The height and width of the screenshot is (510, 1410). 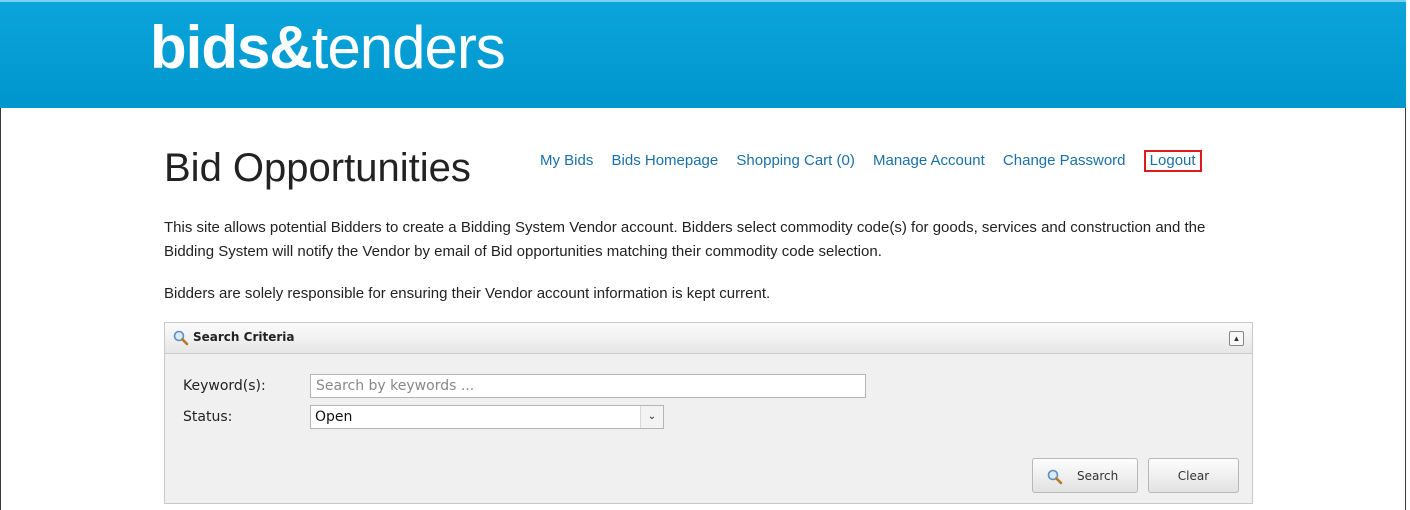 What do you see at coordinates (208, 417) in the screenshot?
I see `status-label: Status:` at bounding box center [208, 417].